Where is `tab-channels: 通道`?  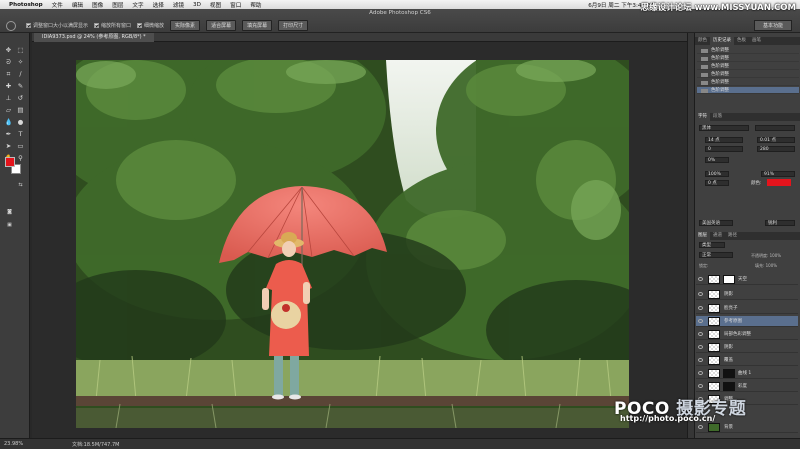
tab-channels: 通道 is located at coordinates (717, 236).